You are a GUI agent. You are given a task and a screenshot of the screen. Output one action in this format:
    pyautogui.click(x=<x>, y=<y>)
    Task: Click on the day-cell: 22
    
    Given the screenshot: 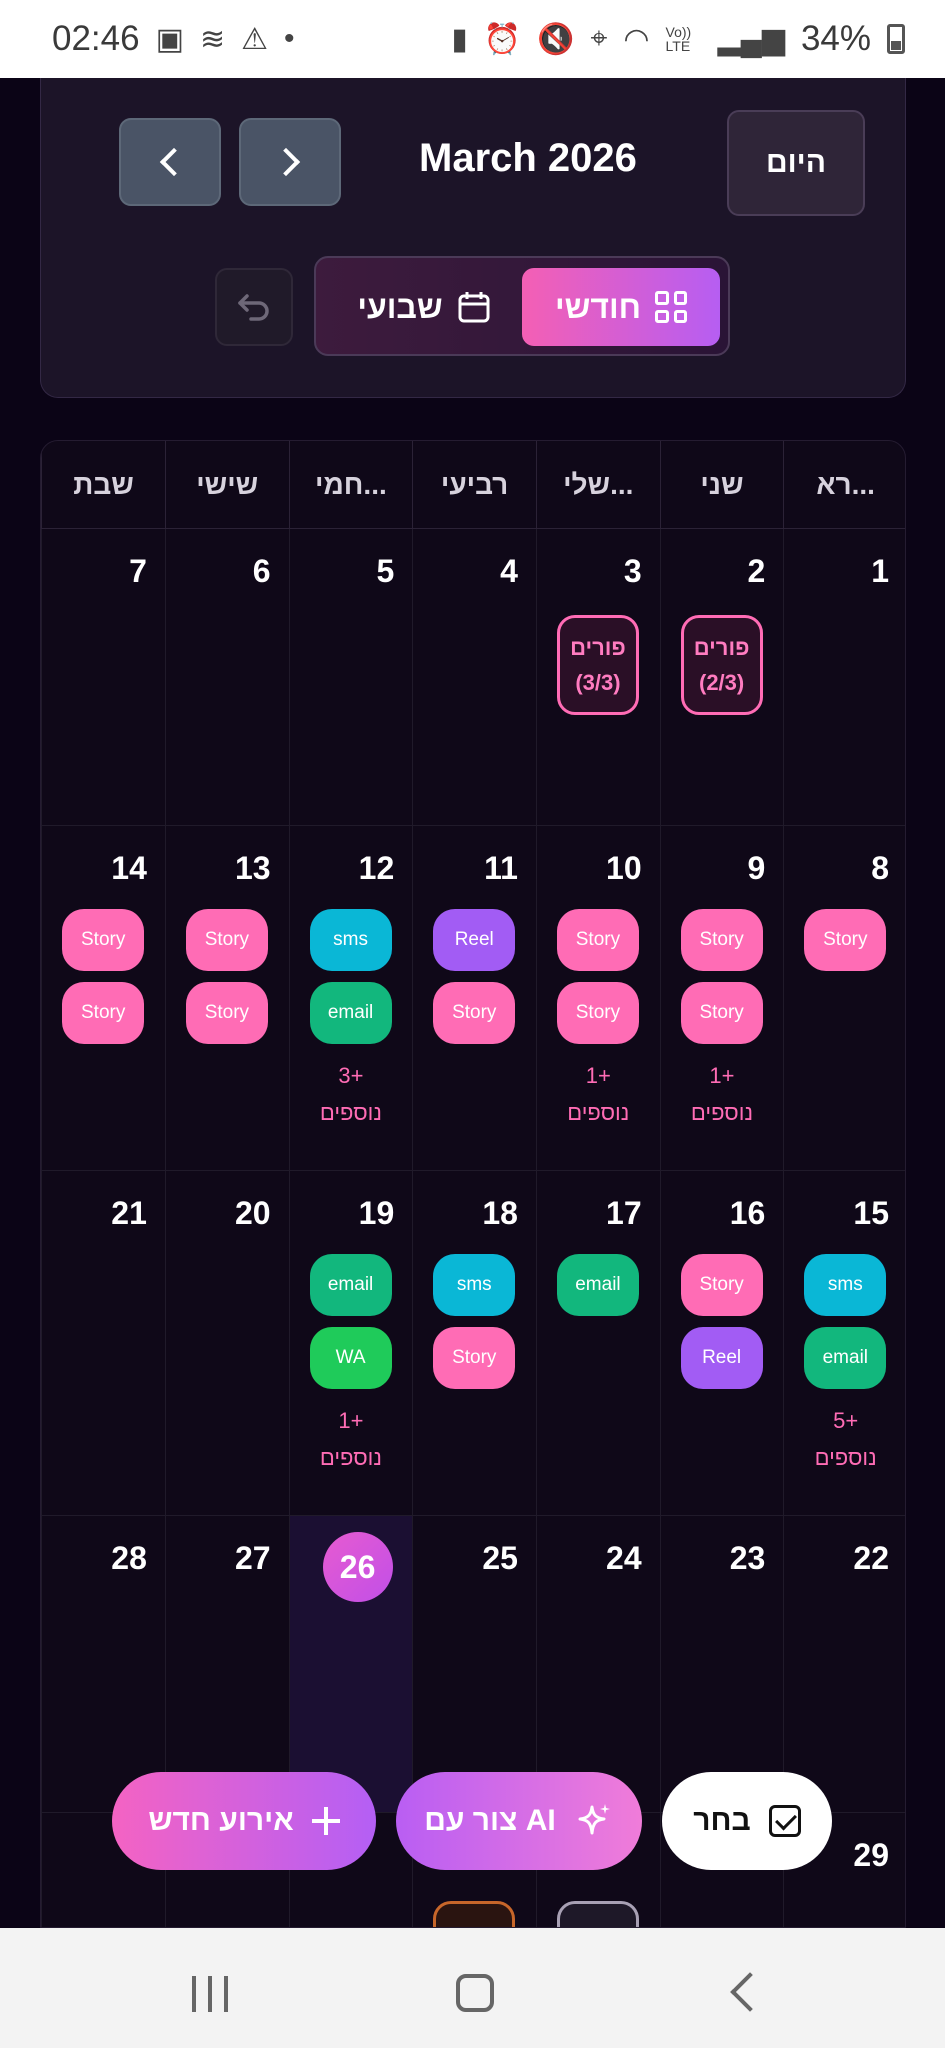 What is the action you would take?
    pyautogui.click(x=844, y=1664)
    